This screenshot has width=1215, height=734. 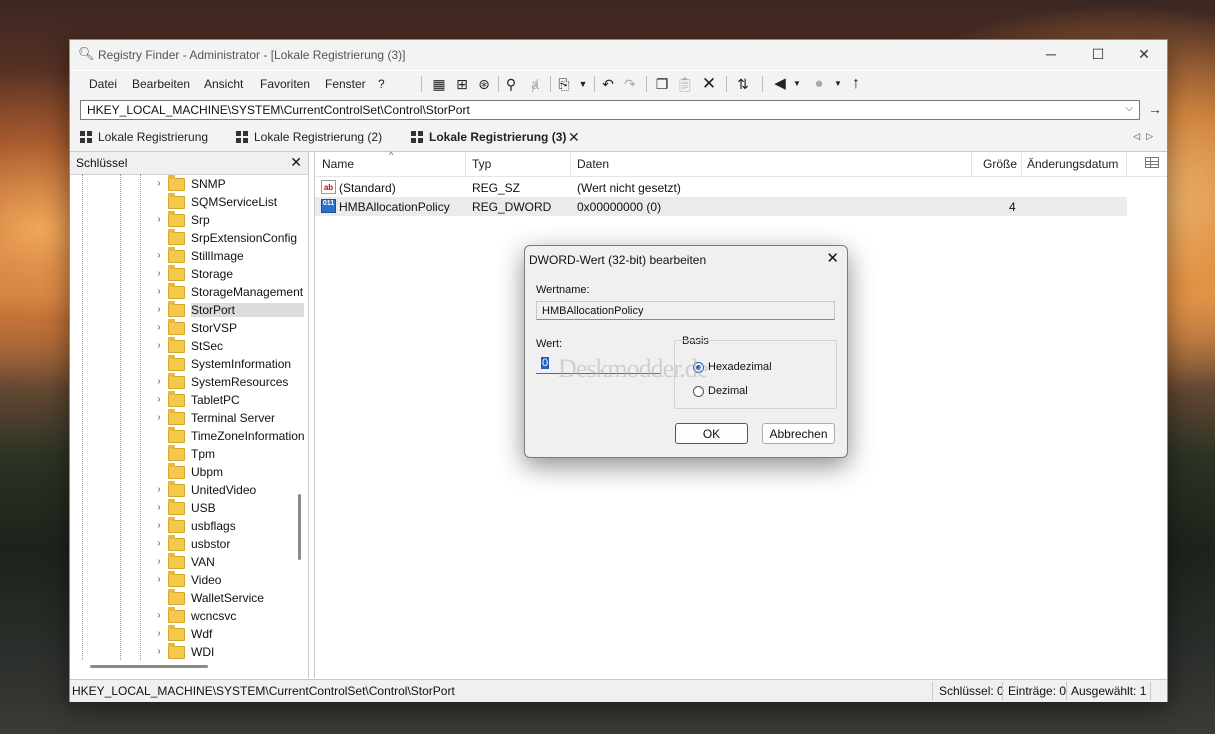 What do you see at coordinates (439, 84) in the screenshot?
I see `new-tab-icon: ▦` at bounding box center [439, 84].